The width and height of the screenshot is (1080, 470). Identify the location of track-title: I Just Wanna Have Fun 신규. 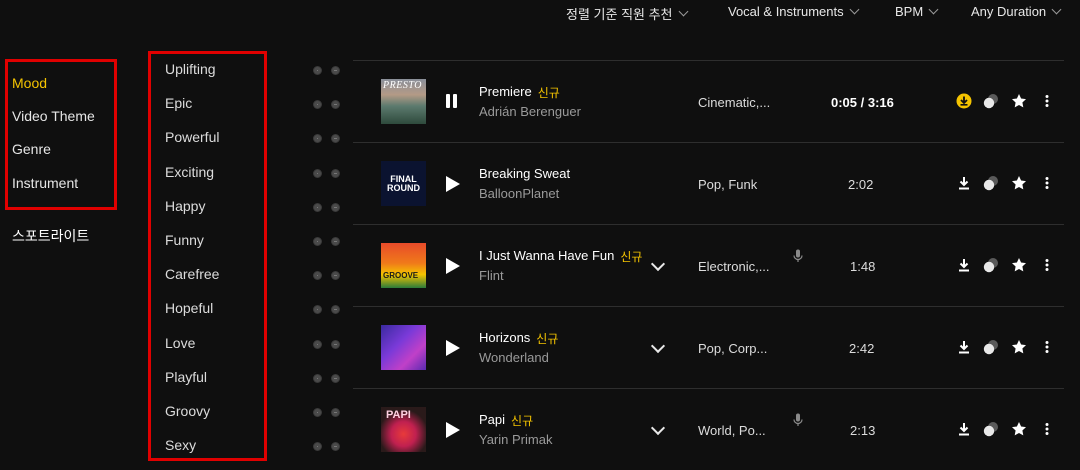
(560, 256).